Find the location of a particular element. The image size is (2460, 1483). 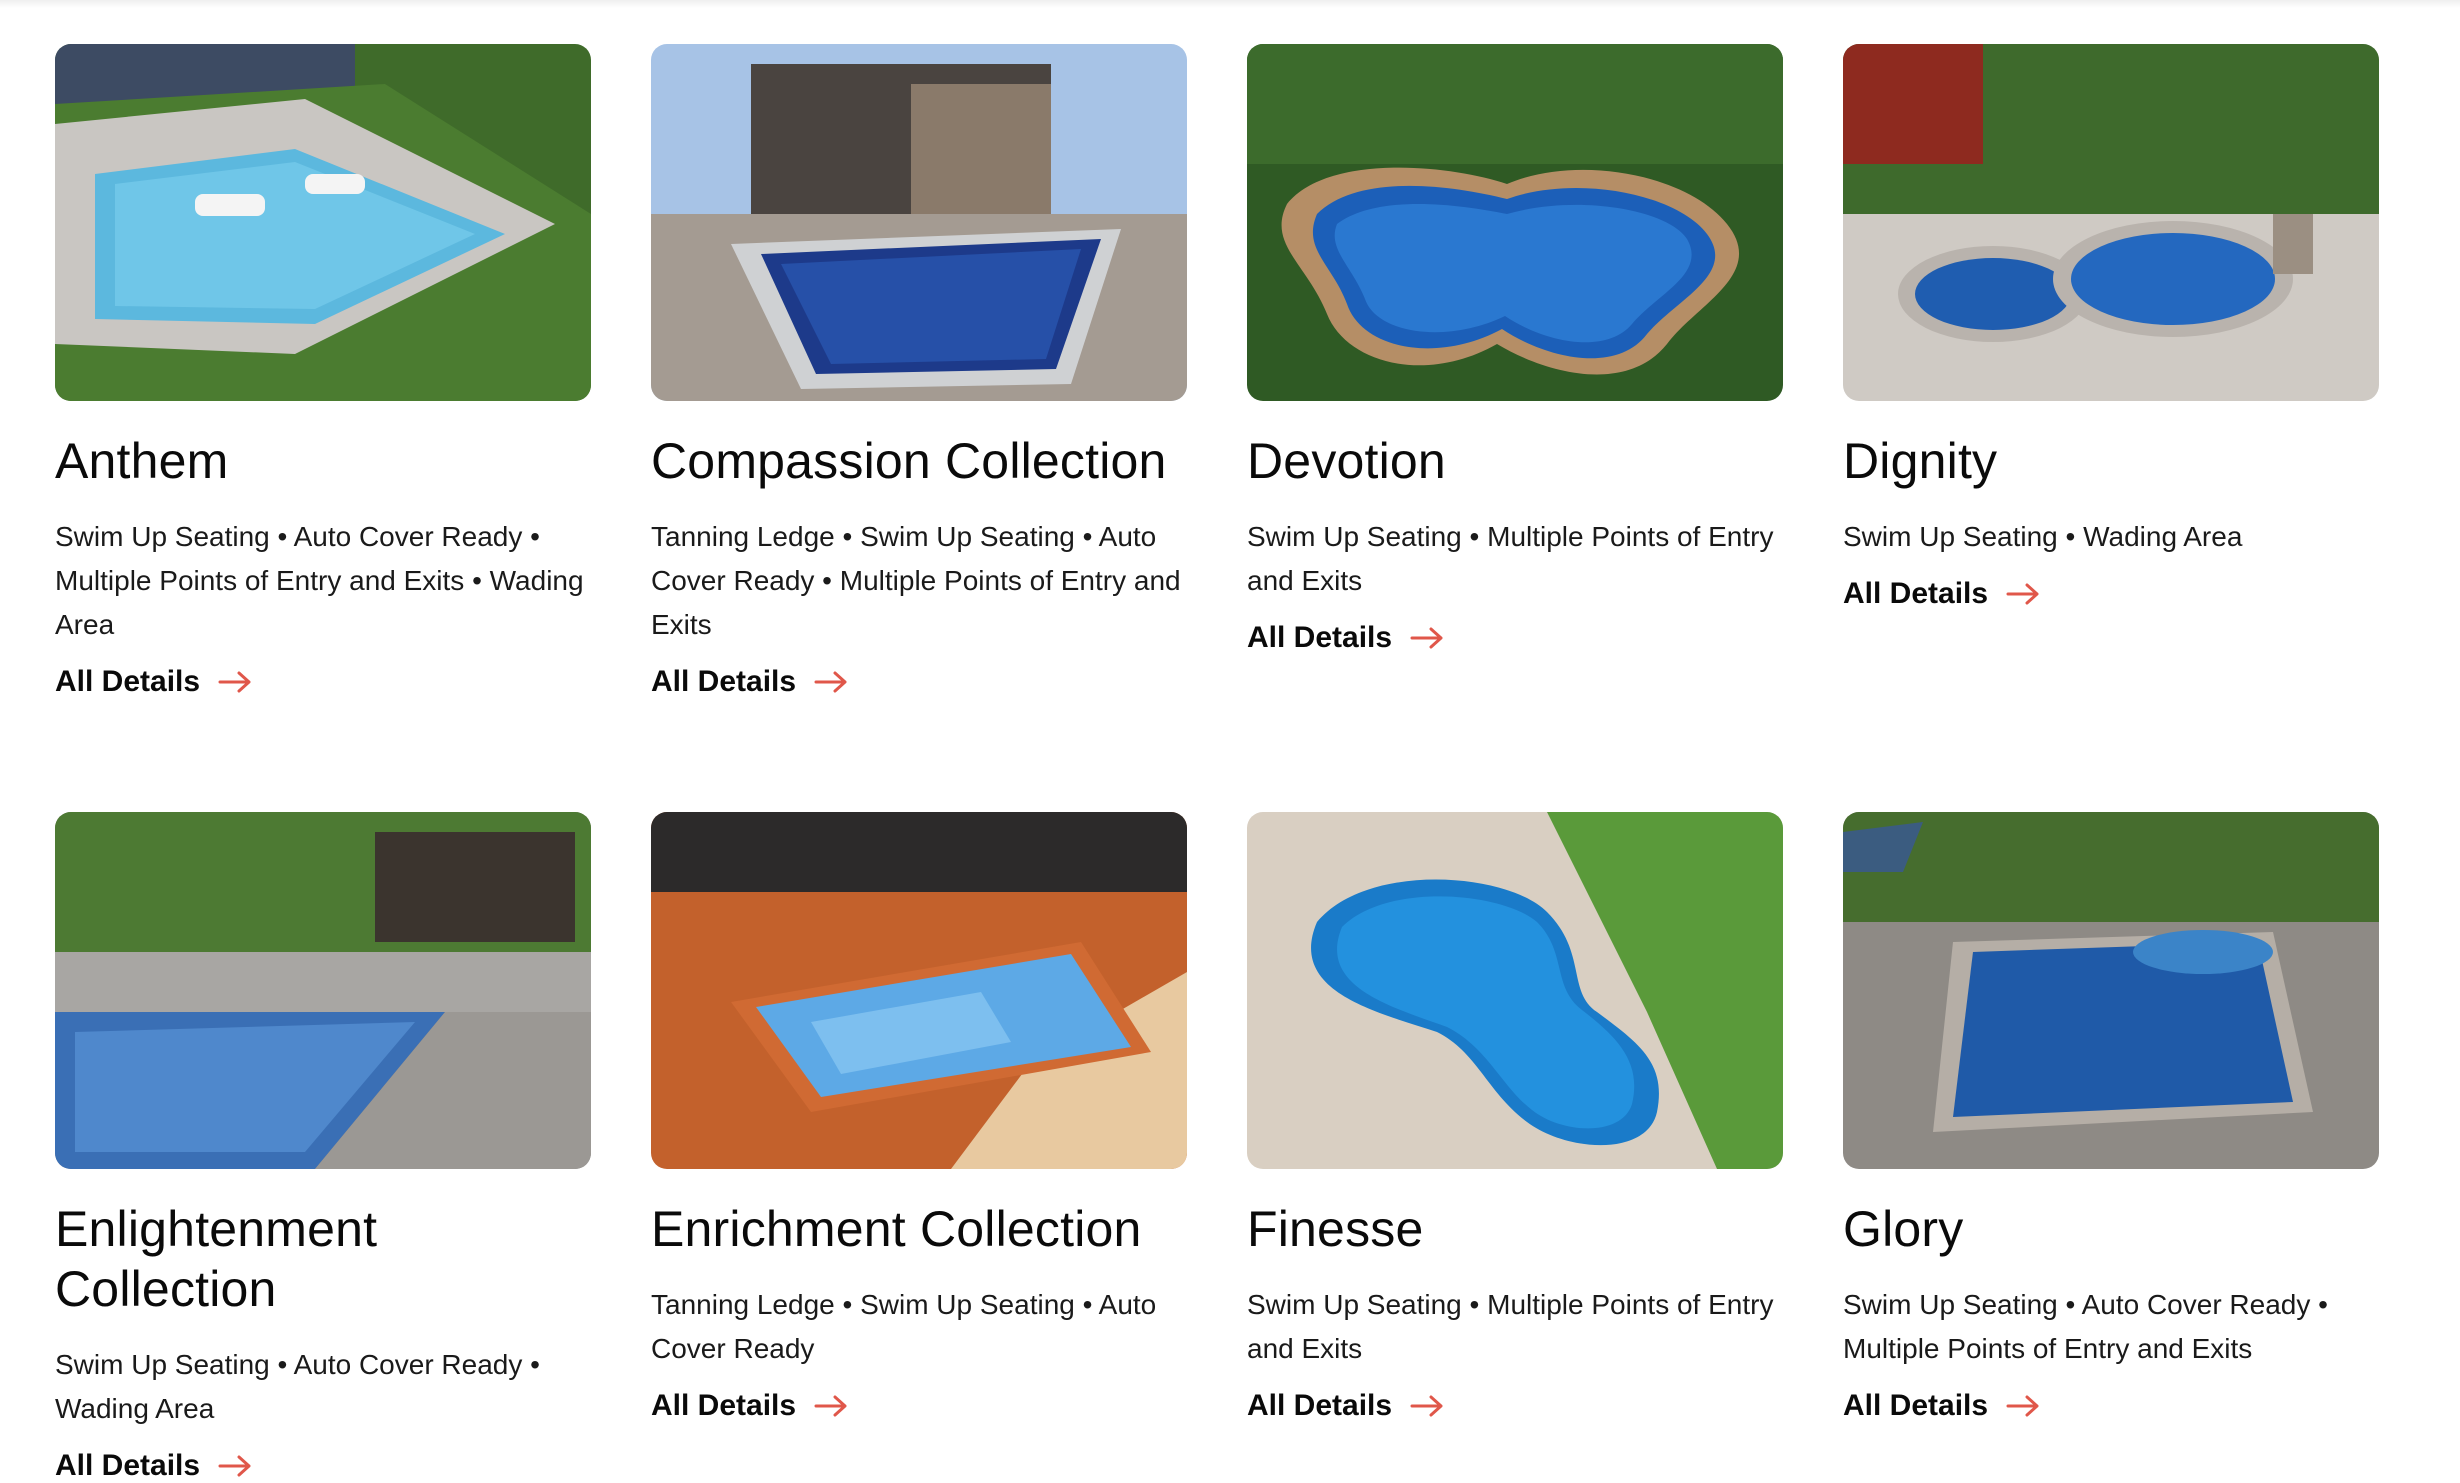

pool-image-dignity is located at coordinates (2111, 222).